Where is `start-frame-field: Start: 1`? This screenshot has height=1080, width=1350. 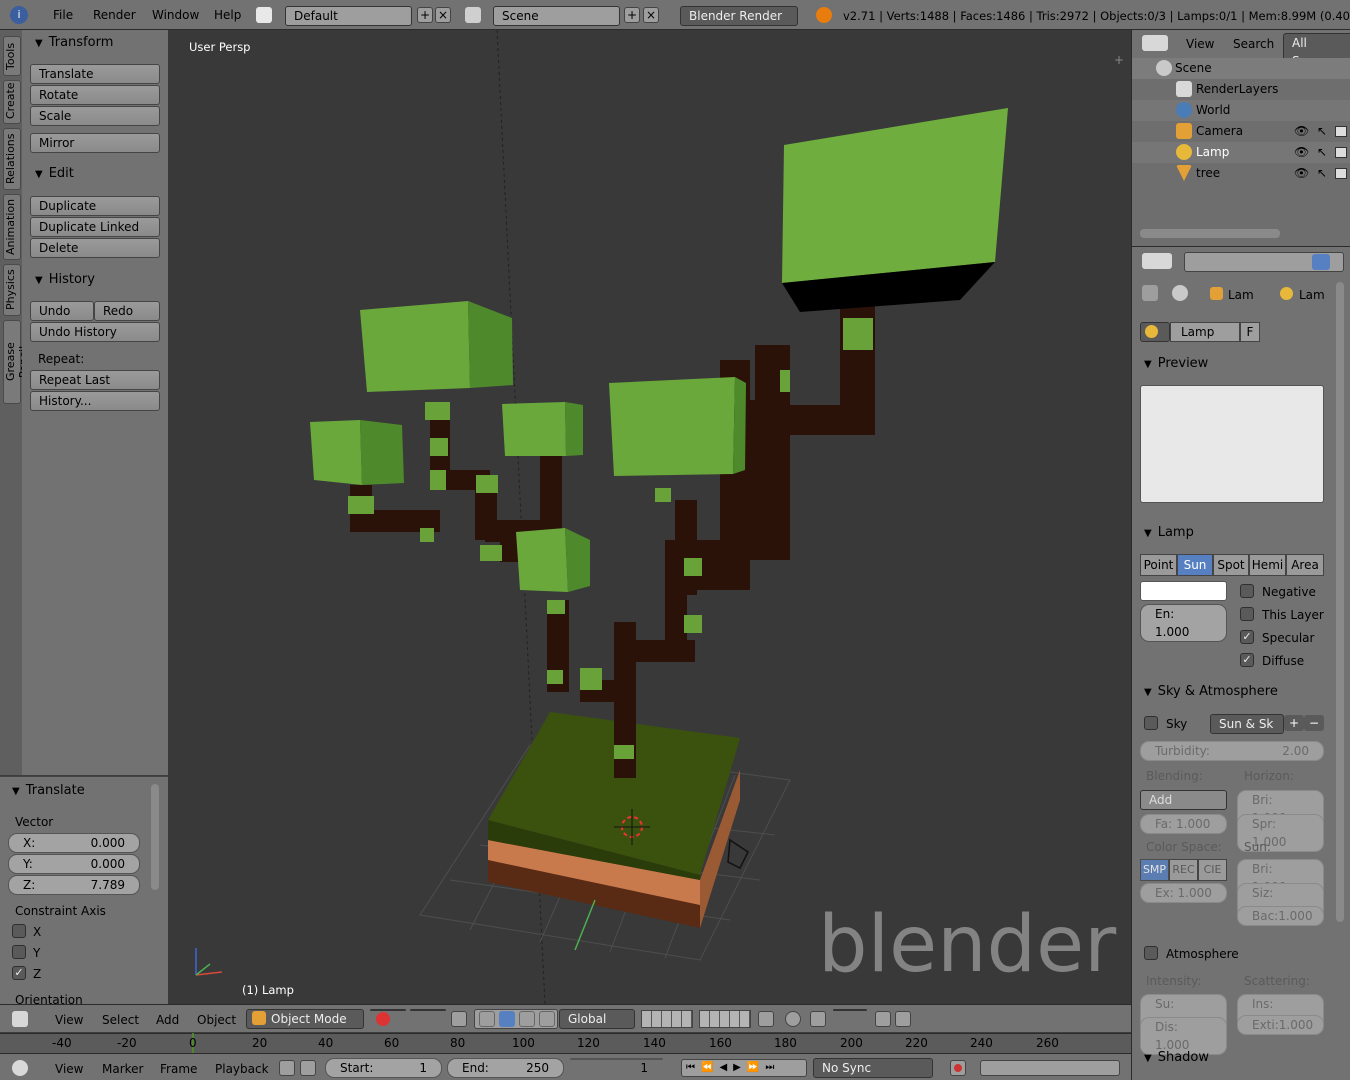 start-frame-field: Start: 1 is located at coordinates (383, 1068).